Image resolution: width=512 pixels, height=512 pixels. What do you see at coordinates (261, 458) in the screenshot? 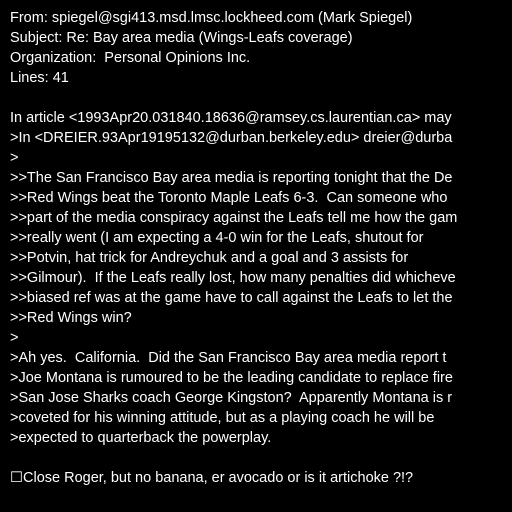
I see `reply-separator` at bounding box center [261, 458].